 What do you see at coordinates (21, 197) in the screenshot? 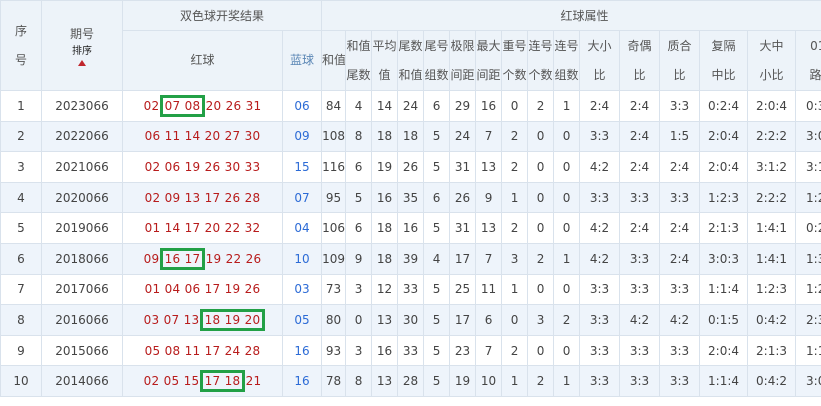
I see `row-number: 4` at bounding box center [21, 197].